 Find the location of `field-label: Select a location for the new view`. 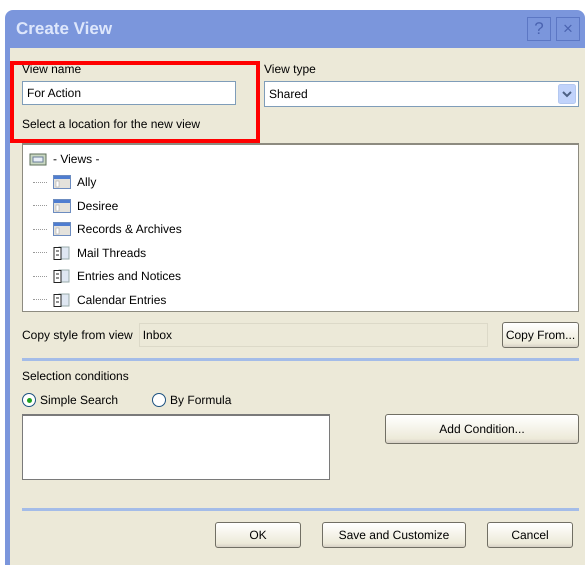

field-label: Select a location for the new view is located at coordinates (112, 124).